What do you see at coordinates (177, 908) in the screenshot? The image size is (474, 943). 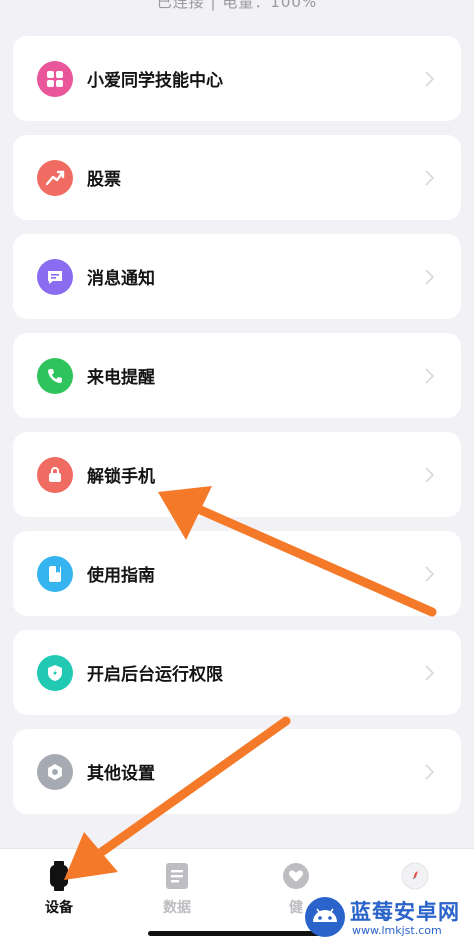 I see `tab-label: 数据` at bounding box center [177, 908].